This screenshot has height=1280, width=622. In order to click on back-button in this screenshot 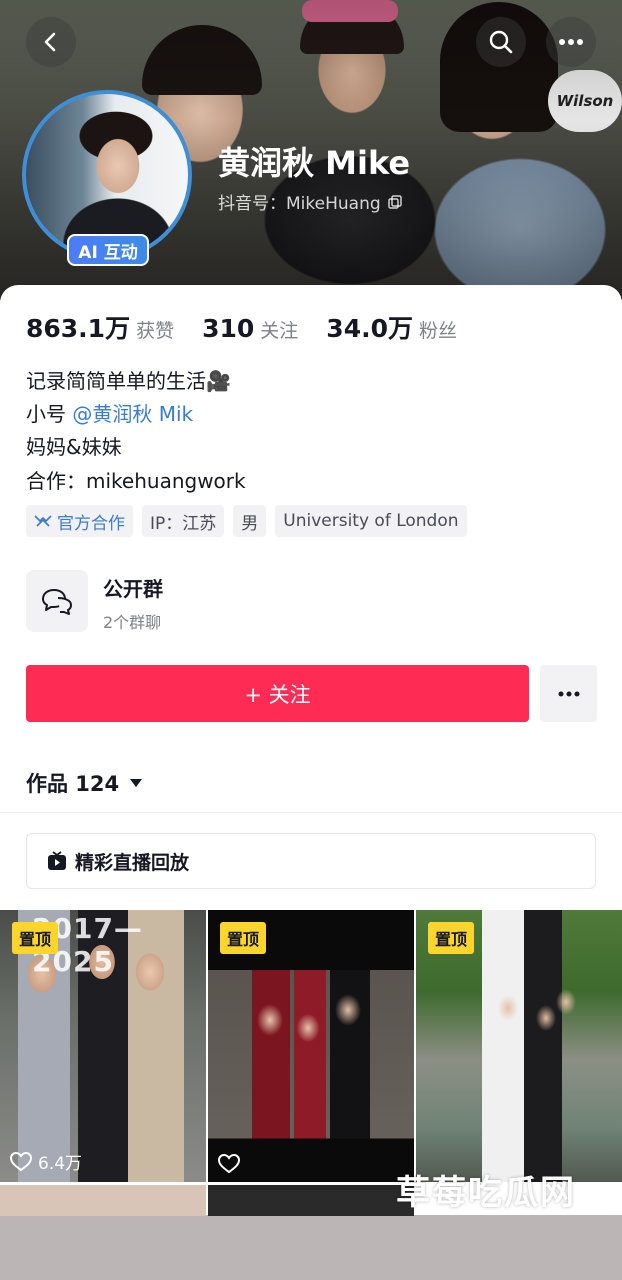, I will do `click(51, 42)`.